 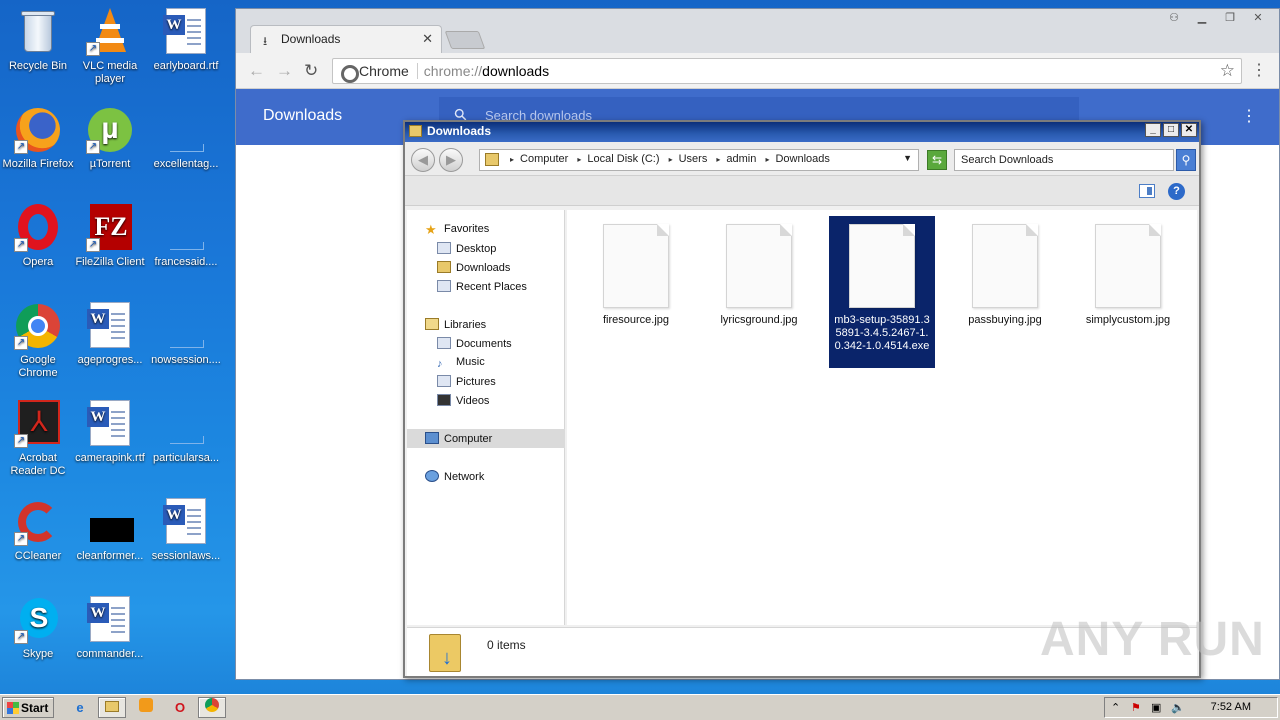 What do you see at coordinates (1259, 70) in the screenshot?
I see `chrome-menu-icon: ⋮` at bounding box center [1259, 70].